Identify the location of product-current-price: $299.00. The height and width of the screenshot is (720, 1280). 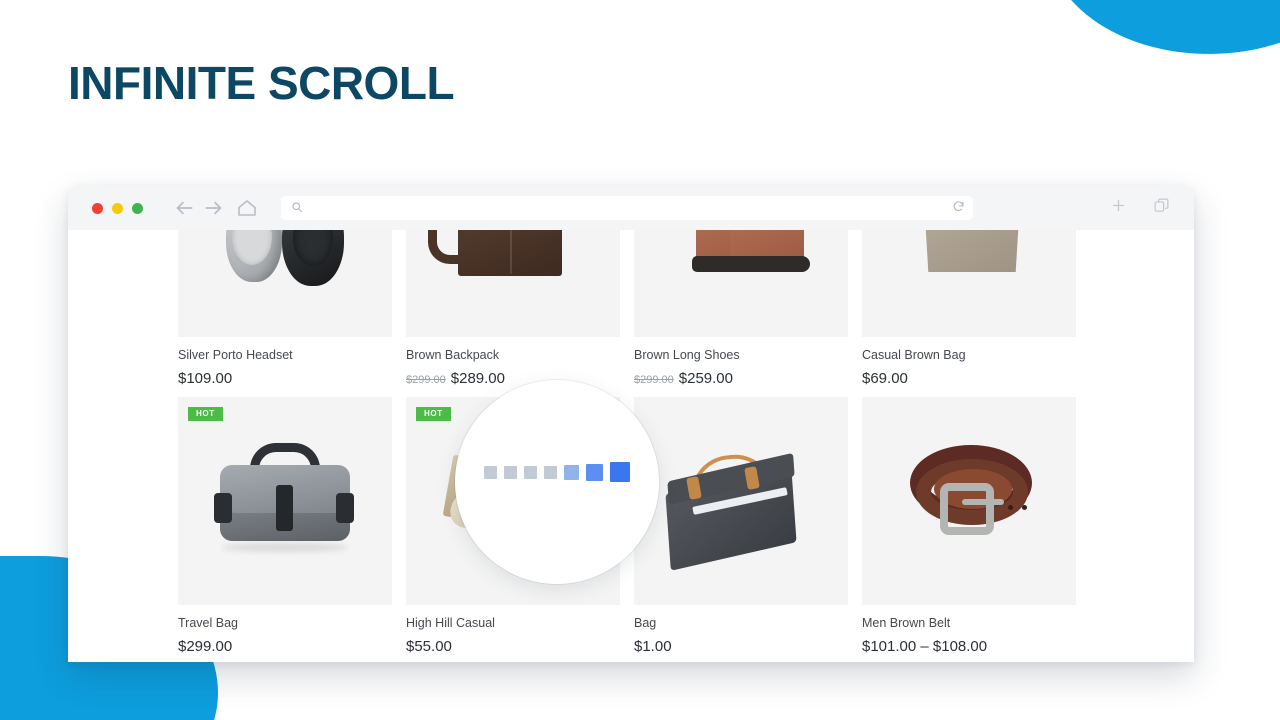
(205, 646).